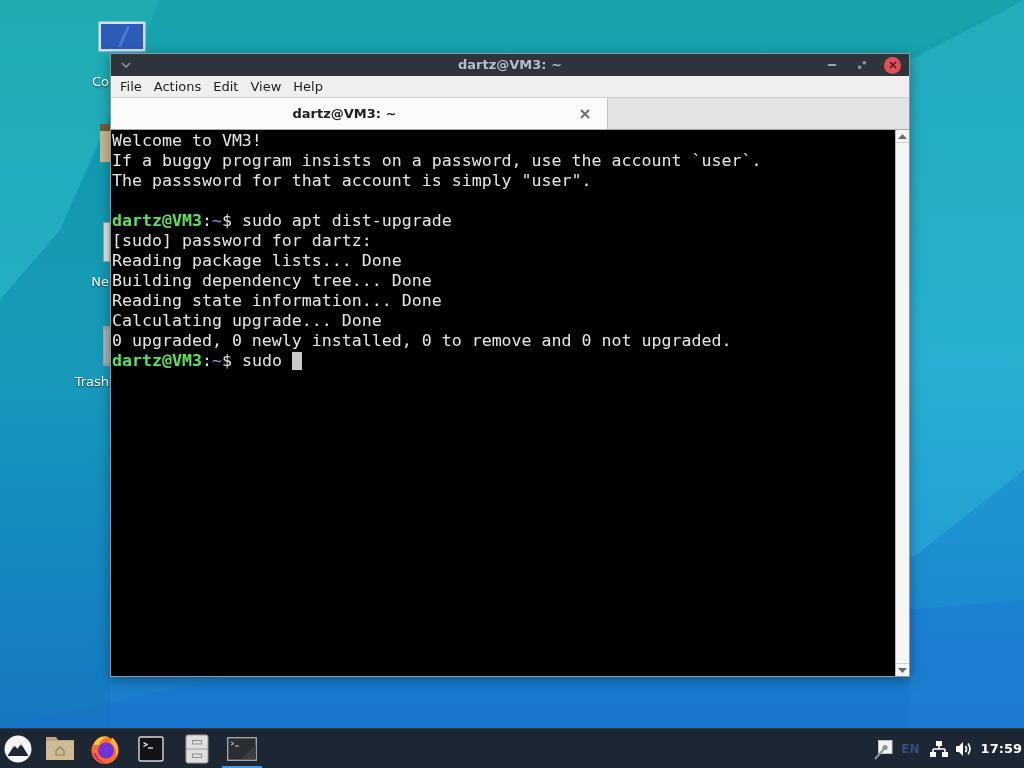 The image size is (1024, 768). I want to click on terminal-output-line: Building dependency tree... Done, so click(272, 281).